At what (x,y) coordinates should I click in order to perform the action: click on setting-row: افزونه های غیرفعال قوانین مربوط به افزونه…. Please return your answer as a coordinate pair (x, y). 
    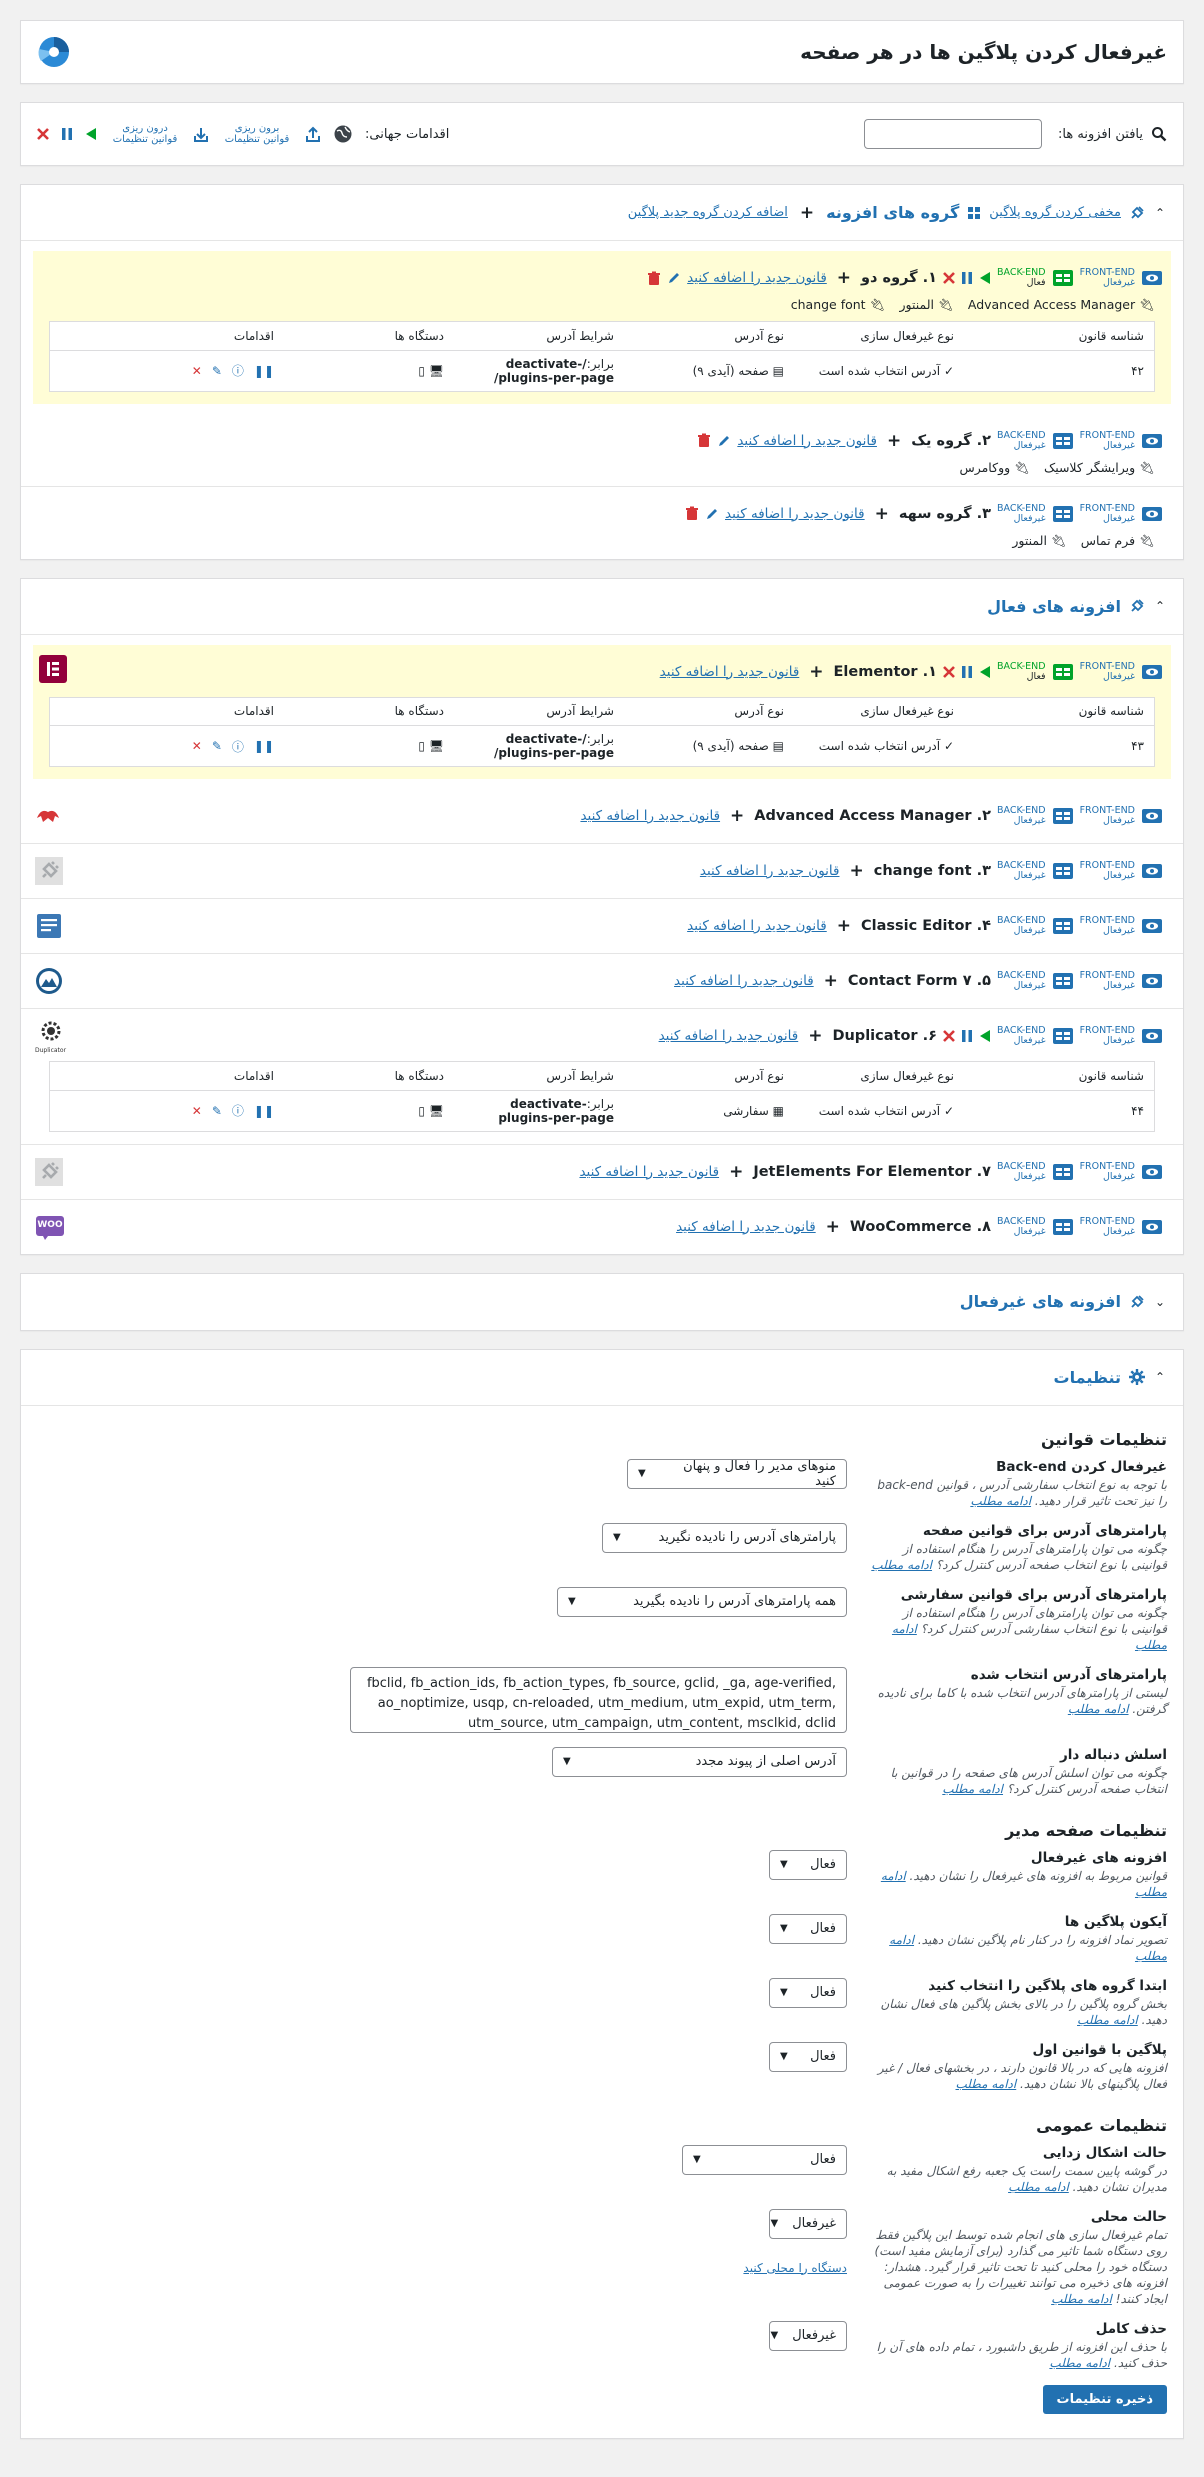
    Looking at the image, I should click on (602, 1874).